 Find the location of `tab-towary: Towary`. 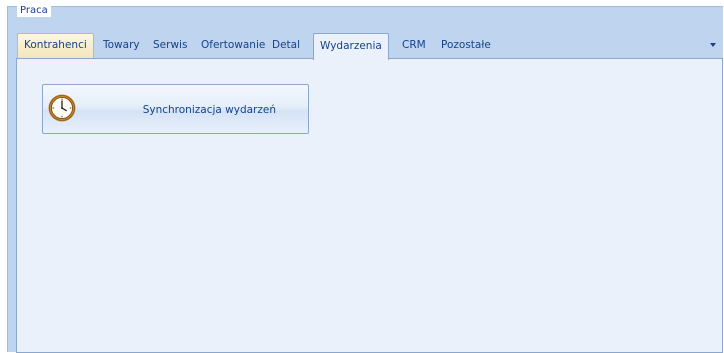

tab-towary: Towary is located at coordinates (121, 45).